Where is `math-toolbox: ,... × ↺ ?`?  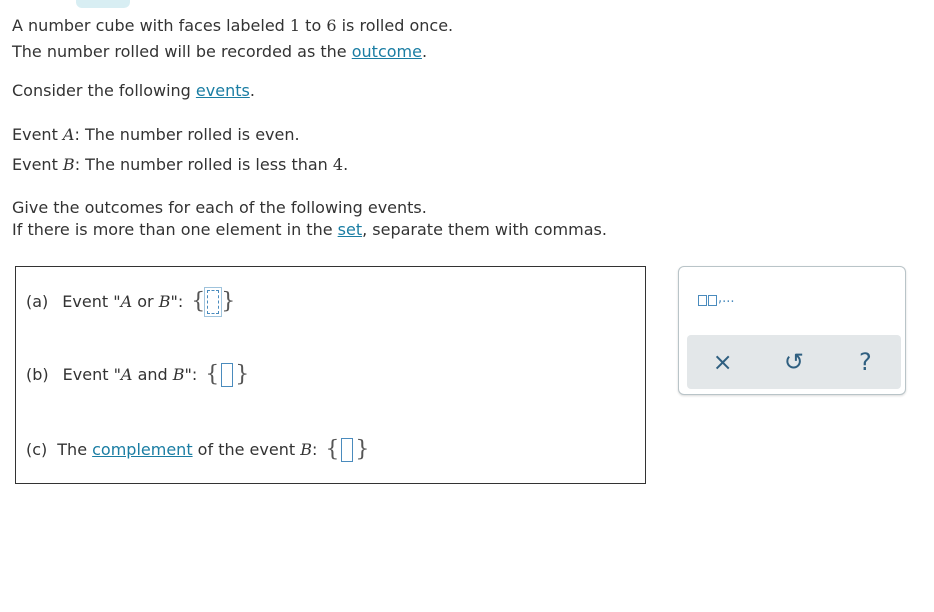
math-toolbox: ,... × ↺ ? is located at coordinates (792, 330).